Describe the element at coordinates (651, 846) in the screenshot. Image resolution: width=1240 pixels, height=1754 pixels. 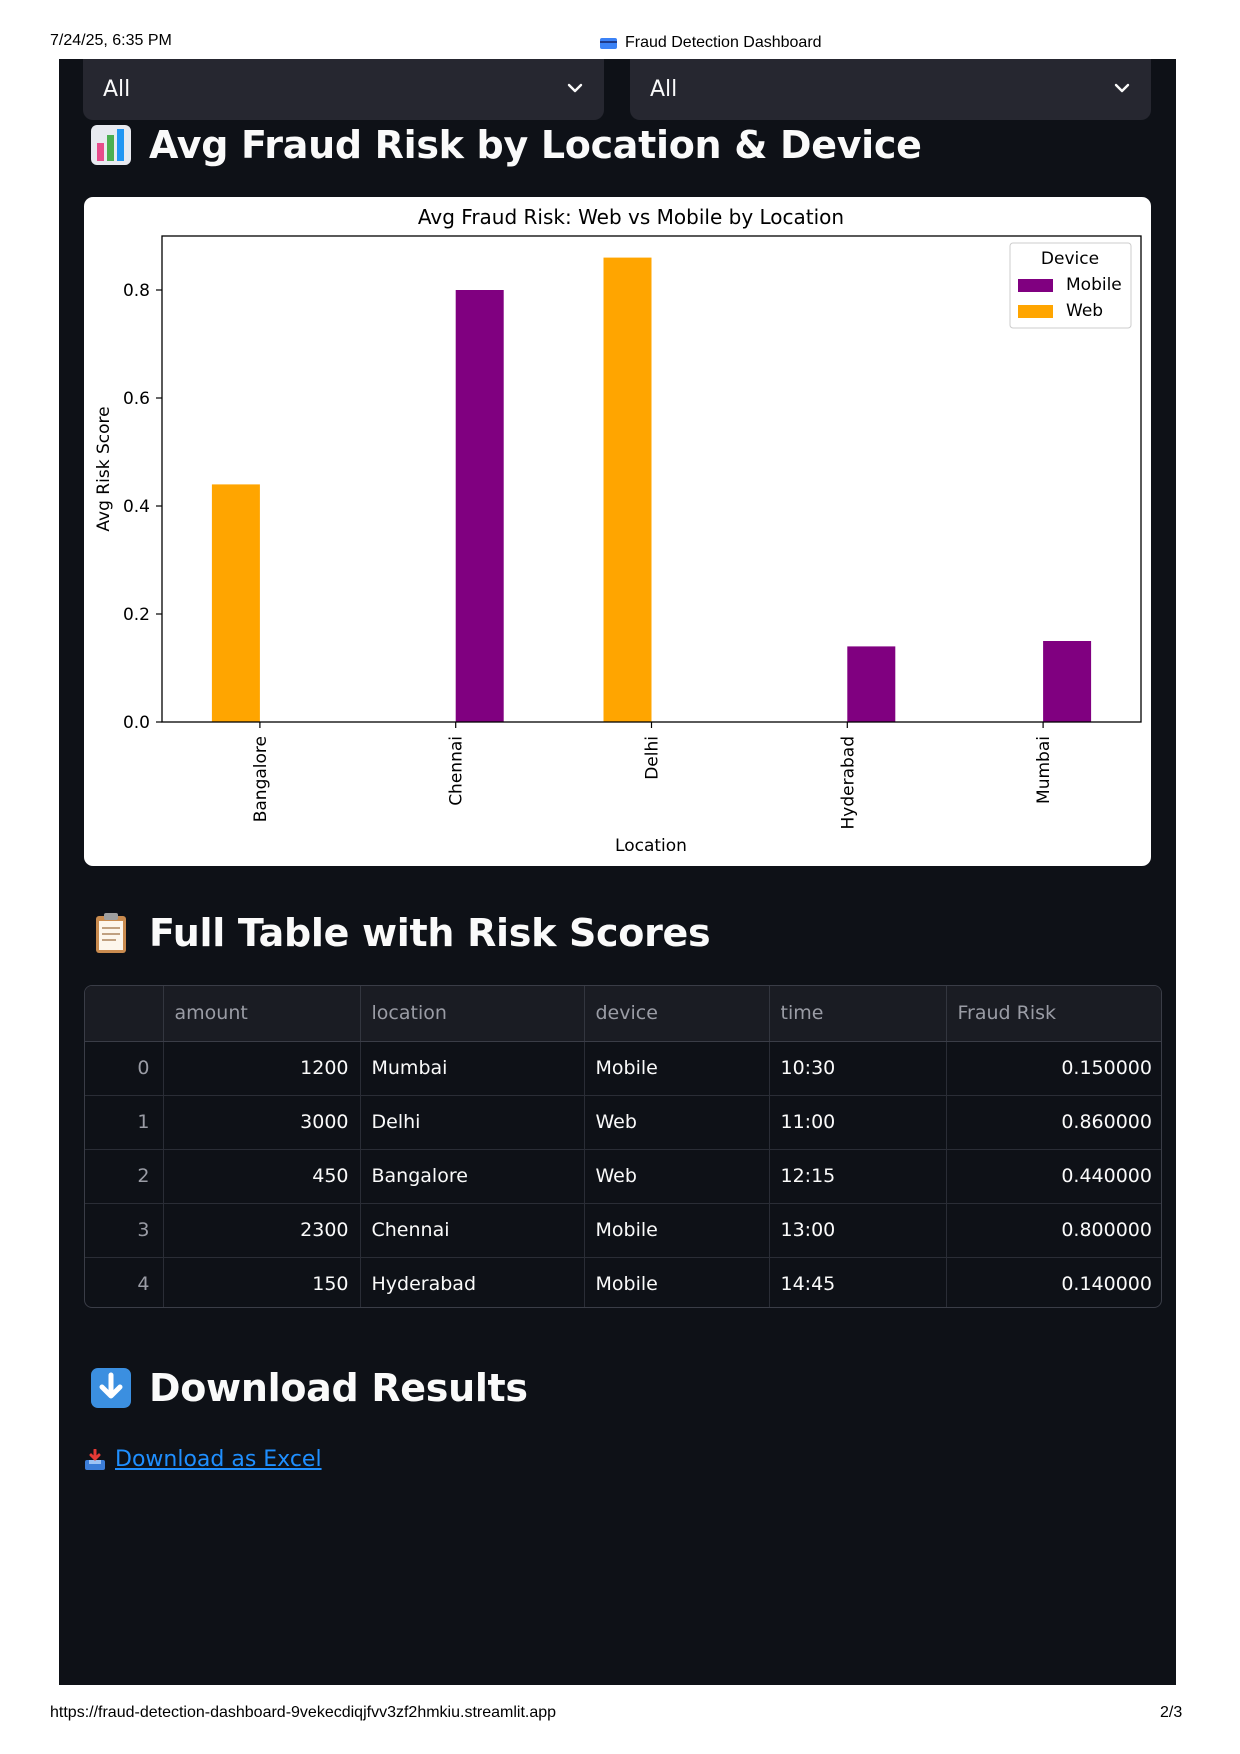
I see `chart-x-axis-label: Location` at that location.